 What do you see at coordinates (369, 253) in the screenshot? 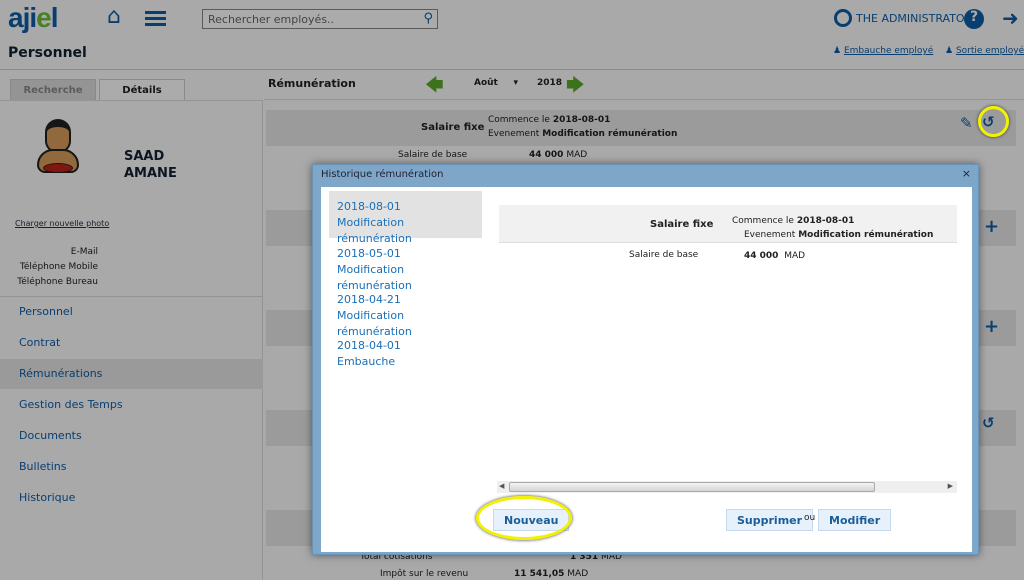
I see `history-date: 2018-05-01` at bounding box center [369, 253].